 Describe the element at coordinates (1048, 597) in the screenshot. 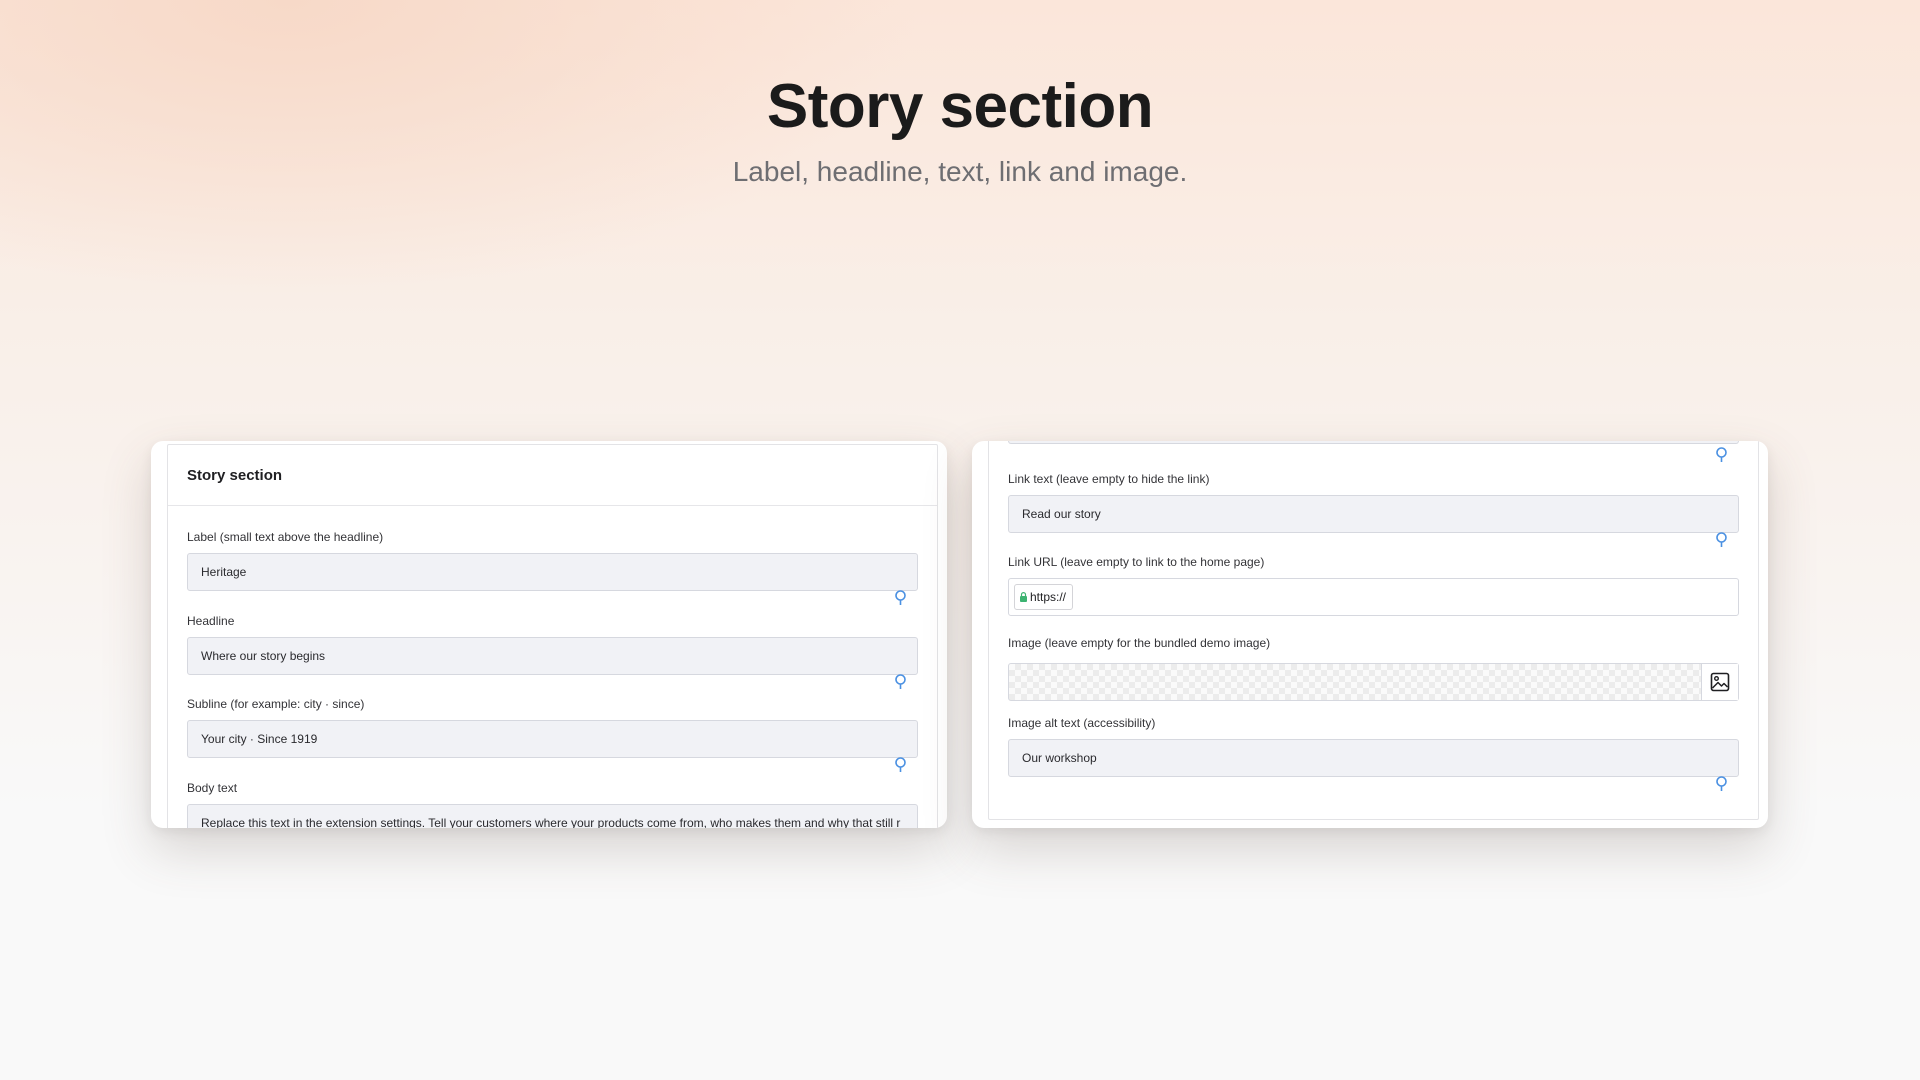

I see `url-prefix-label: https://` at that location.